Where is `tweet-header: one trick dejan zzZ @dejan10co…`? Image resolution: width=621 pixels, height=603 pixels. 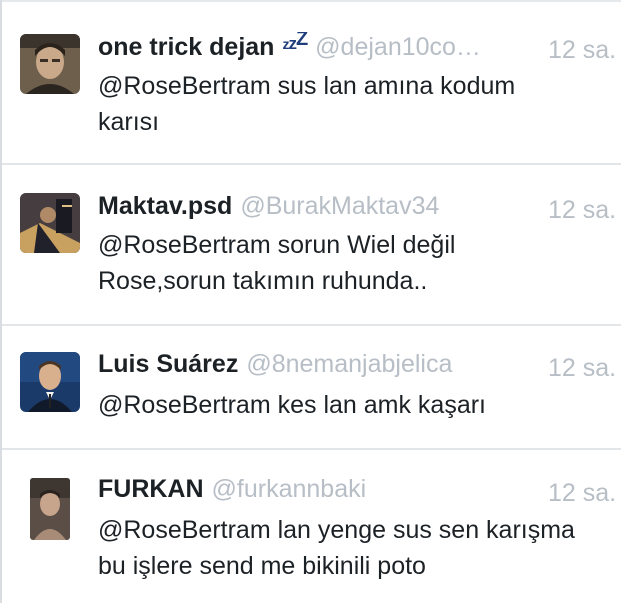 tweet-header: one trick dejan zzZ @dejan10co… is located at coordinates (359, 50).